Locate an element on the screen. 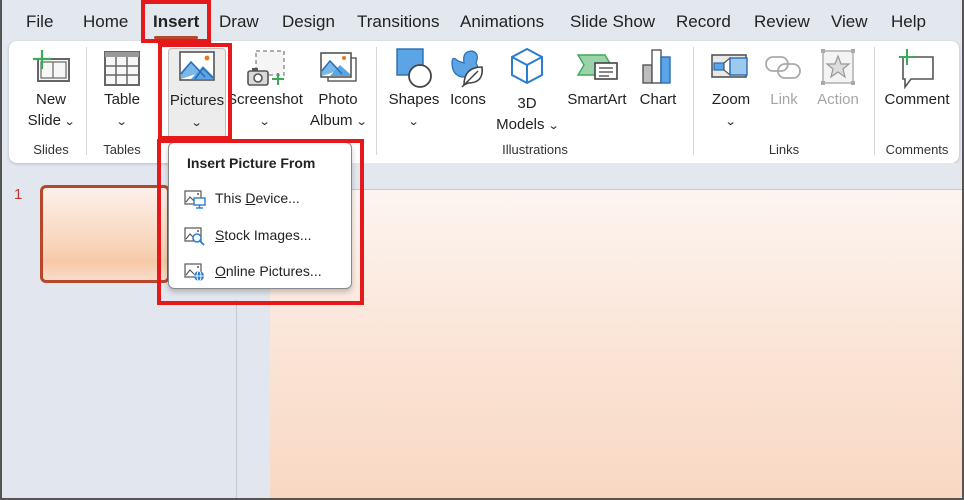  comment-icon is located at coordinates (917, 67).